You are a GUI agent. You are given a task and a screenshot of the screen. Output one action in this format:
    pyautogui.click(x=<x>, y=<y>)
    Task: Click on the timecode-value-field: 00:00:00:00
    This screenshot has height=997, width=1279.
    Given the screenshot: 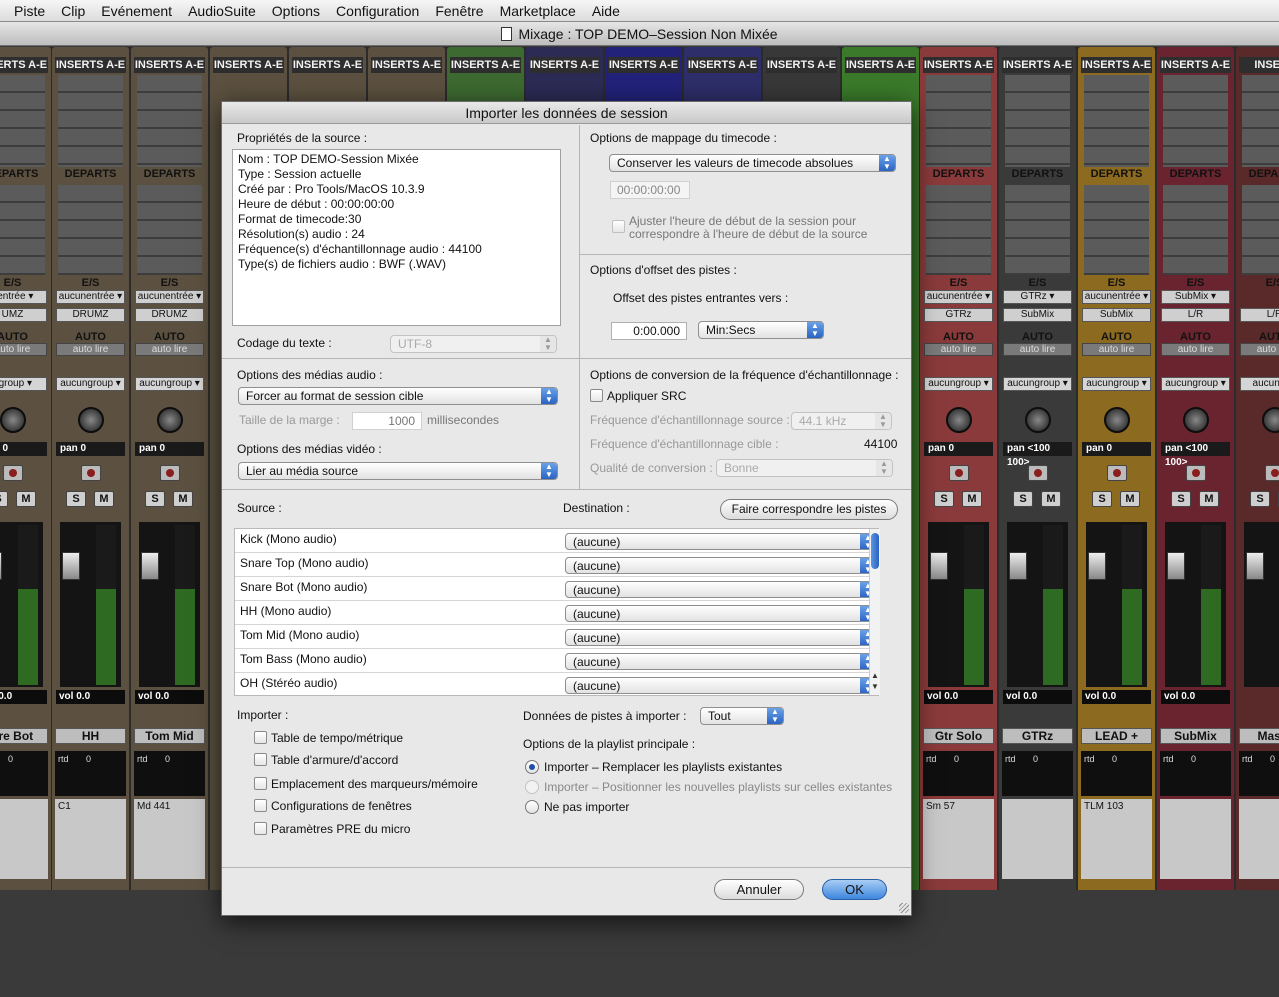 What is the action you would take?
    pyautogui.click(x=650, y=190)
    